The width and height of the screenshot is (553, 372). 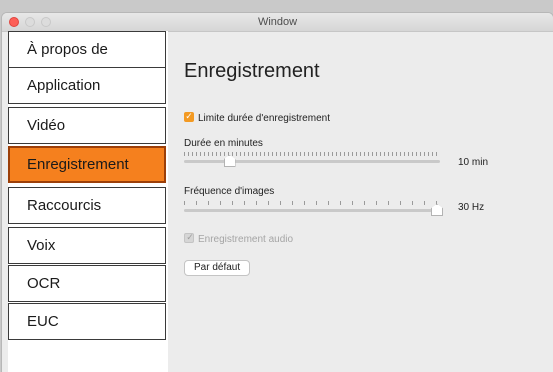 What do you see at coordinates (87, 283) in the screenshot?
I see `sidebar-item-ocr: OCR` at bounding box center [87, 283].